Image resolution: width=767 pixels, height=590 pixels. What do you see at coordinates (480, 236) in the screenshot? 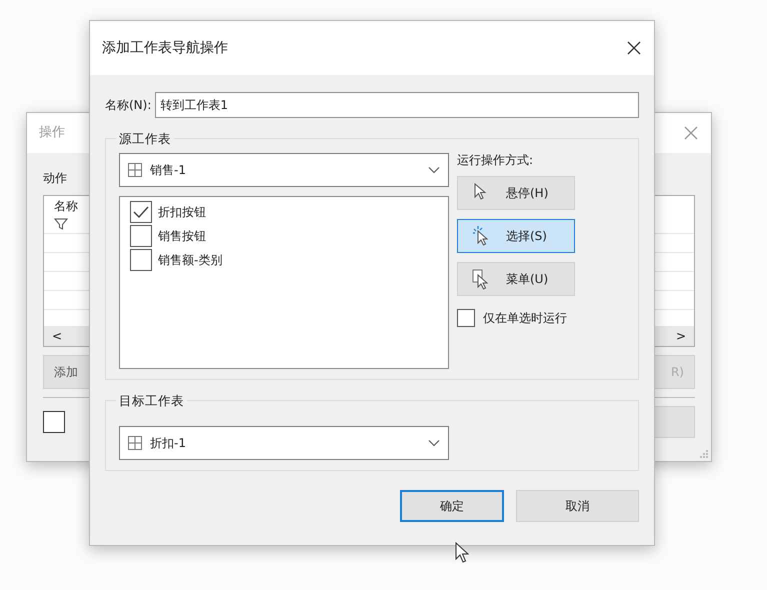
I see `clicking-cursor-icon` at bounding box center [480, 236].